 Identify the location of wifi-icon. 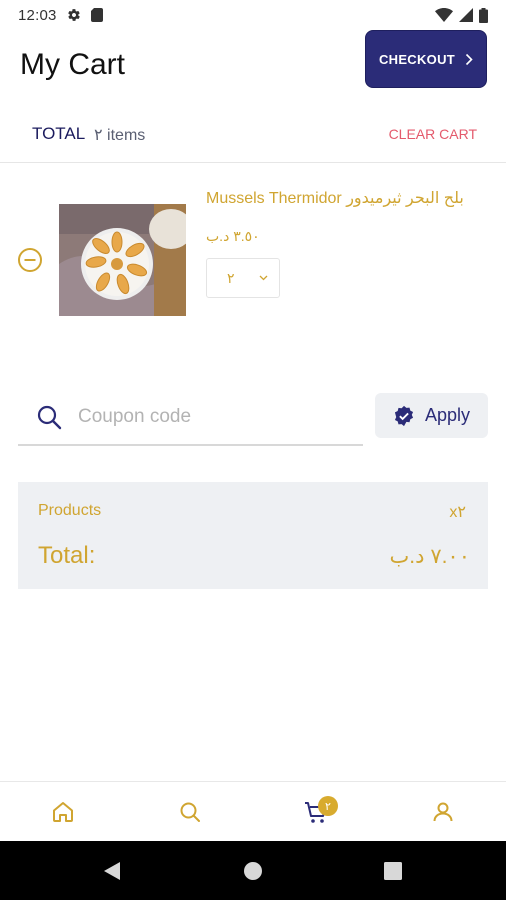
(444, 15).